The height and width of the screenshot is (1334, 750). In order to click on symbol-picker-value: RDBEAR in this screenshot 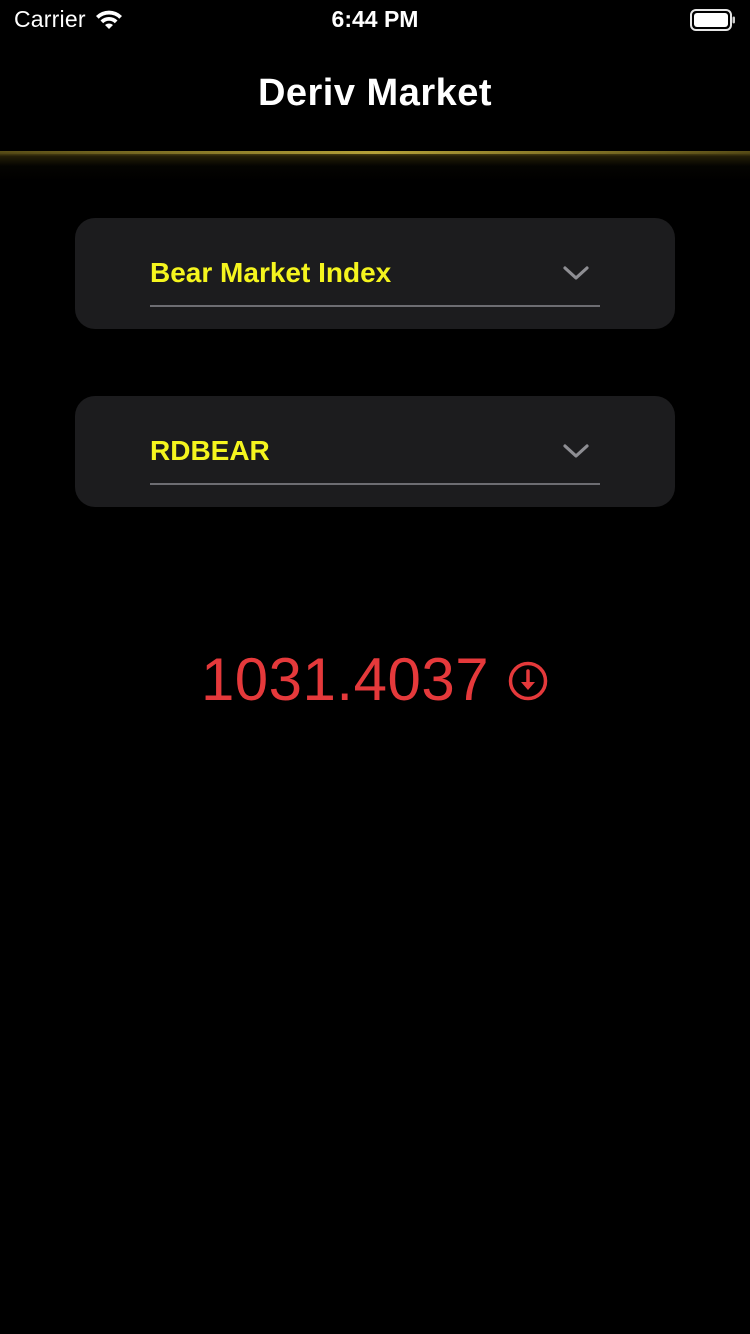, I will do `click(210, 450)`.